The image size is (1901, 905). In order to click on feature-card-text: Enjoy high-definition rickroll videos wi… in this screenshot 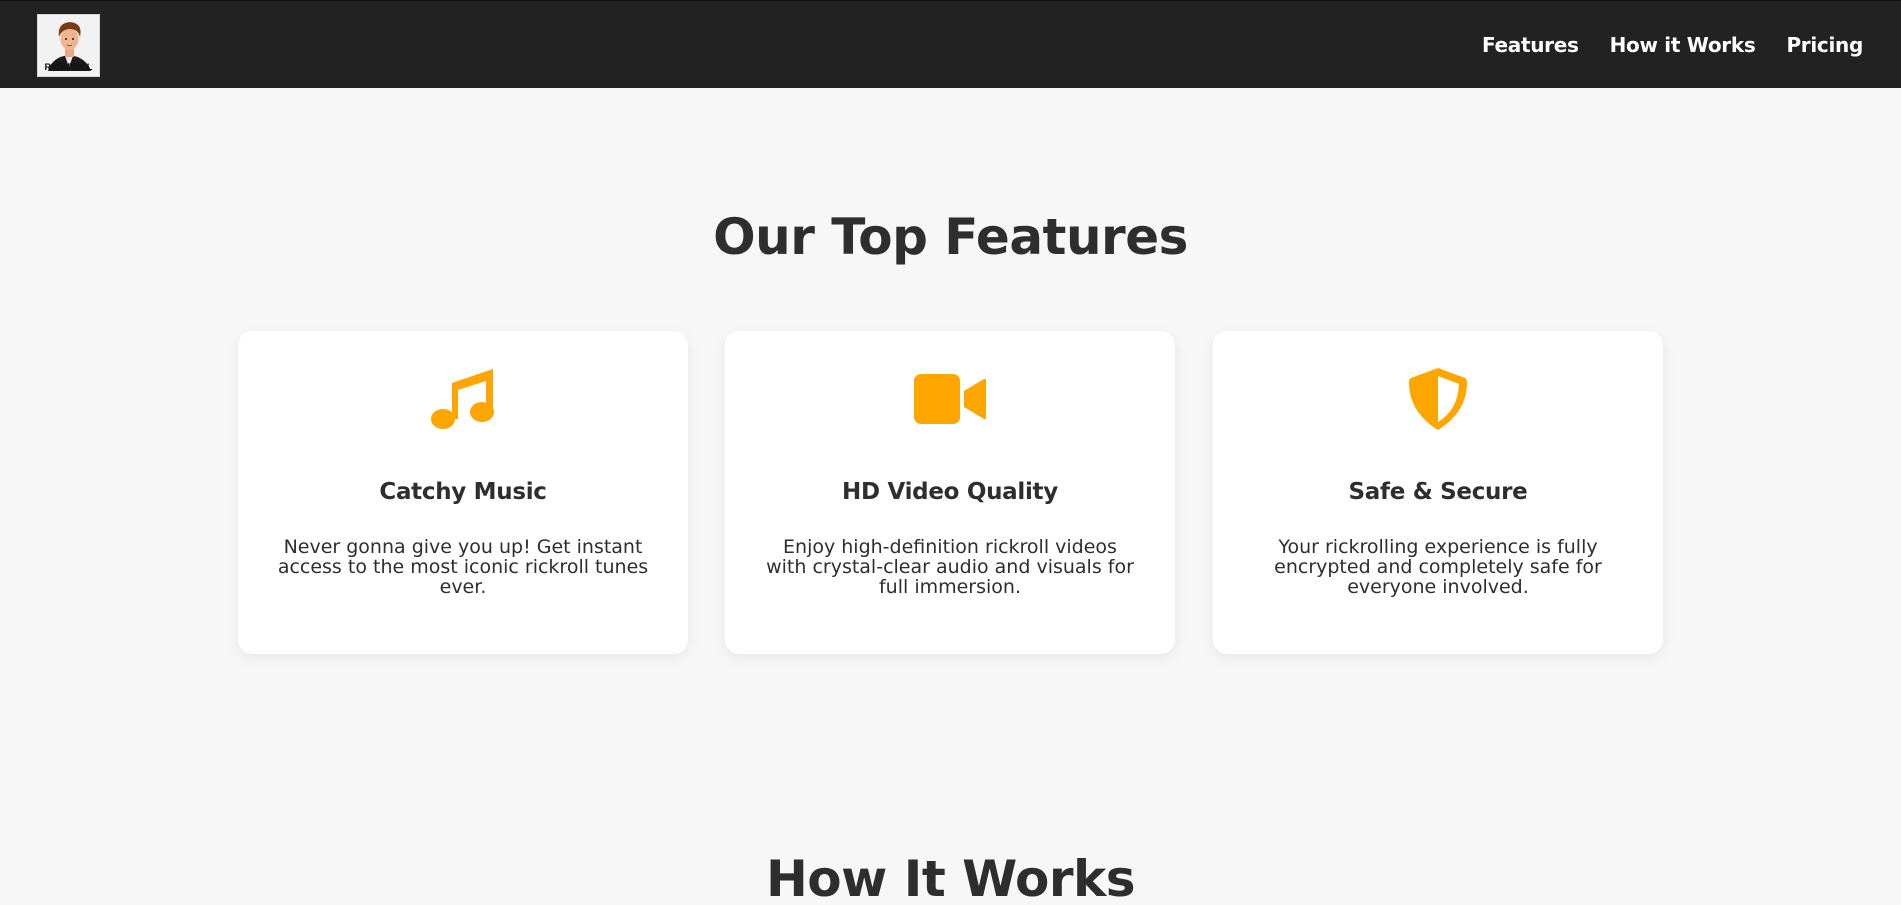, I will do `click(950, 567)`.